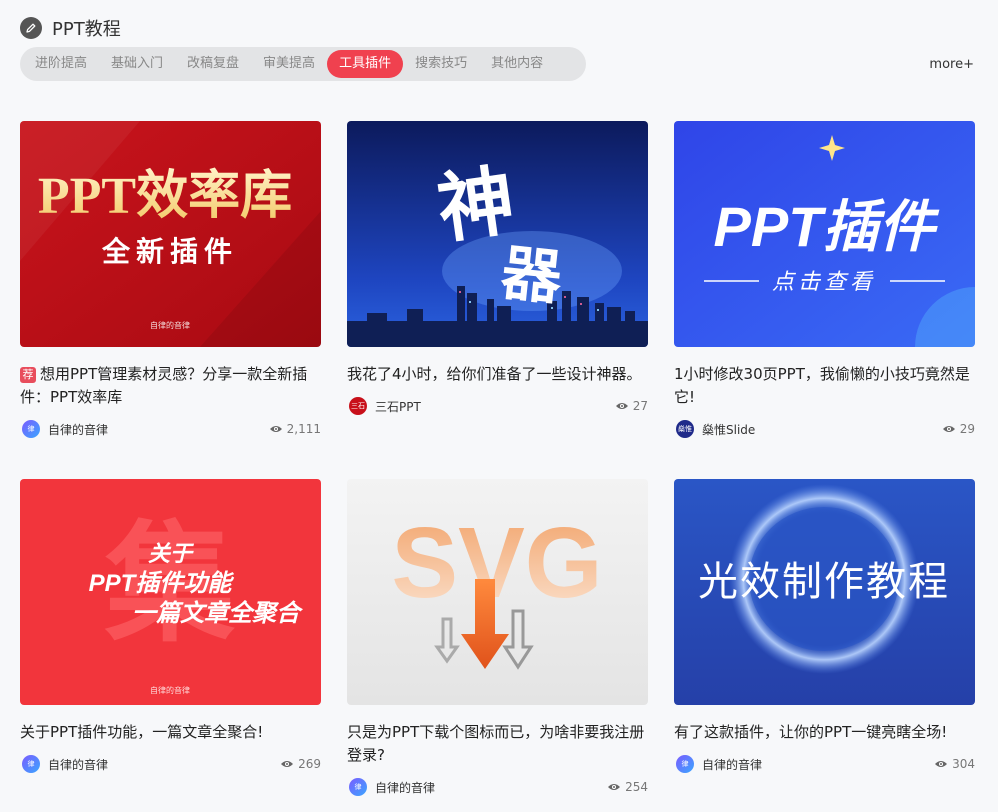 The height and width of the screenshot is (812, 998). Describe the element at coordinates (137, 64) in the screenshot. I see `tab-jichu: 基础入门` at that location.